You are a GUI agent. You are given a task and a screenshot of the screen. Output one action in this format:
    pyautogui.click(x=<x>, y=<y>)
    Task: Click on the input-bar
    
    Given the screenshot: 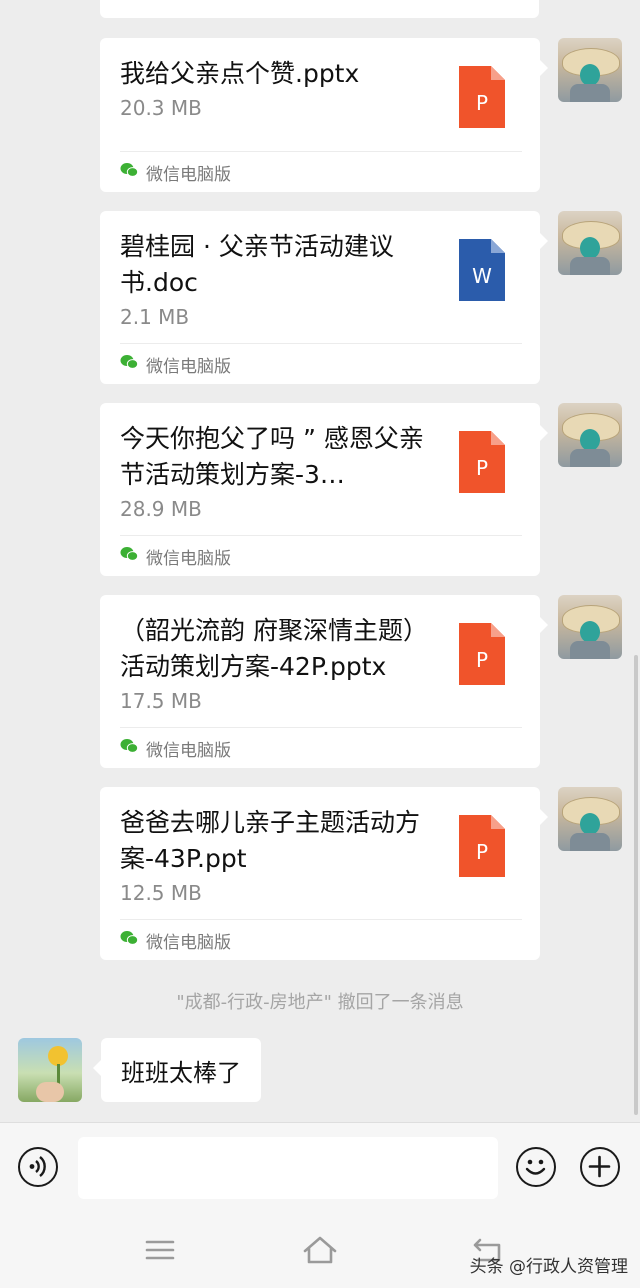 What is the action you would take?
    pyautogui.click(x=320, y=1167)
    